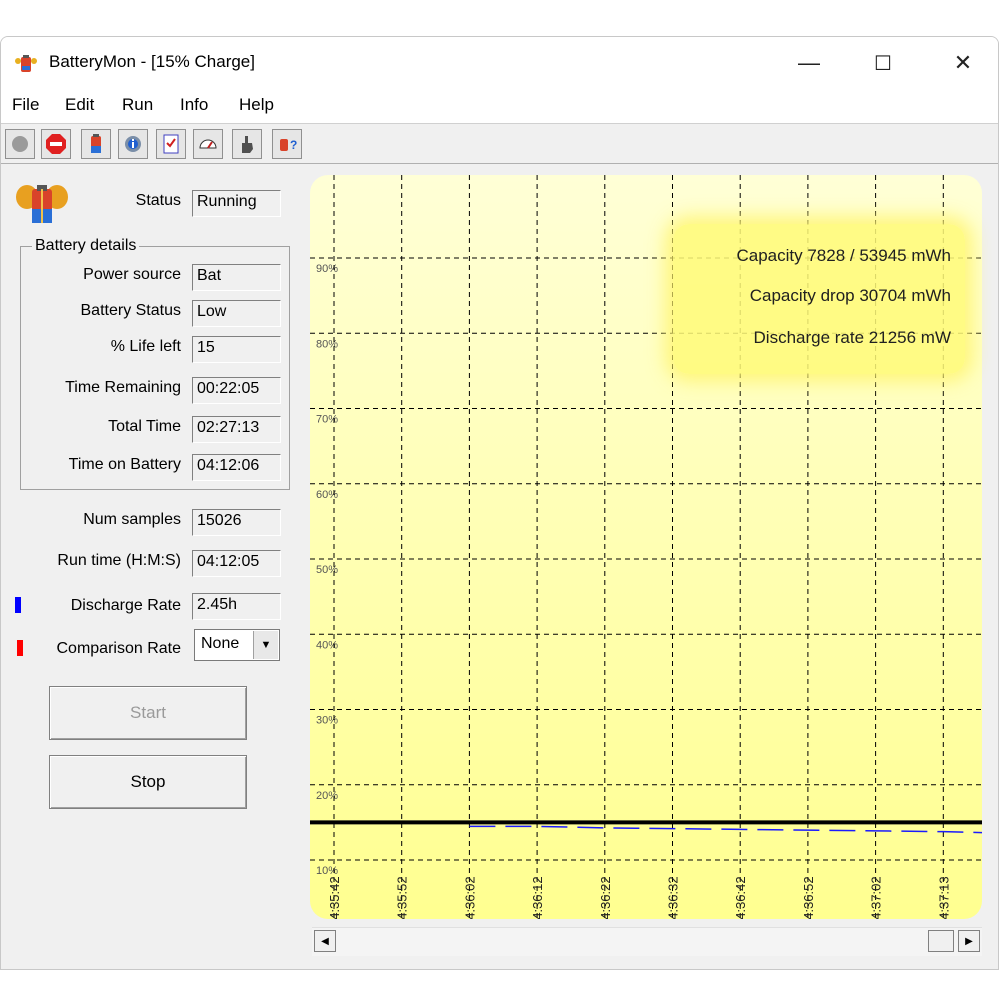  I want to click on stop-sign-icon, so click(56, 144).